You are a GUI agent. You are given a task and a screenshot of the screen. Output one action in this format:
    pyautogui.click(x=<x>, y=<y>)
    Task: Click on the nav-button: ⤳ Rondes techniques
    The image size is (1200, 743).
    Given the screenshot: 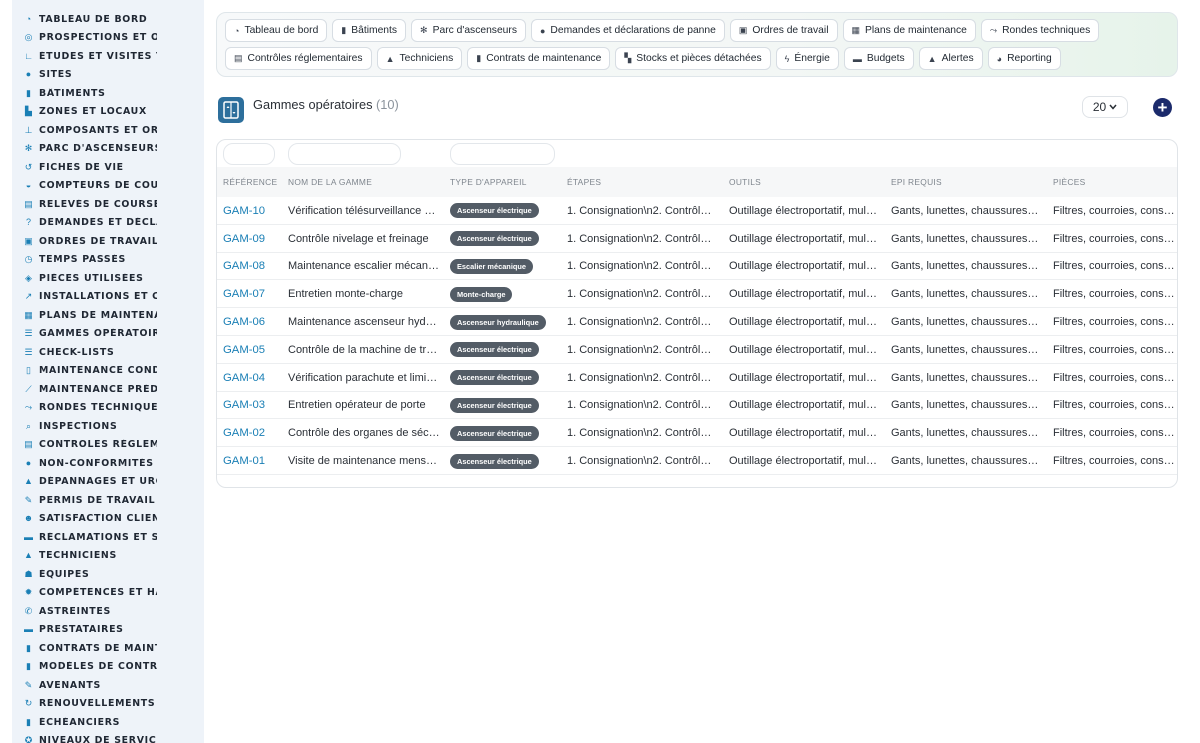 What is the action you would take?
    pyautogui.click(x=1040, y=30)
    